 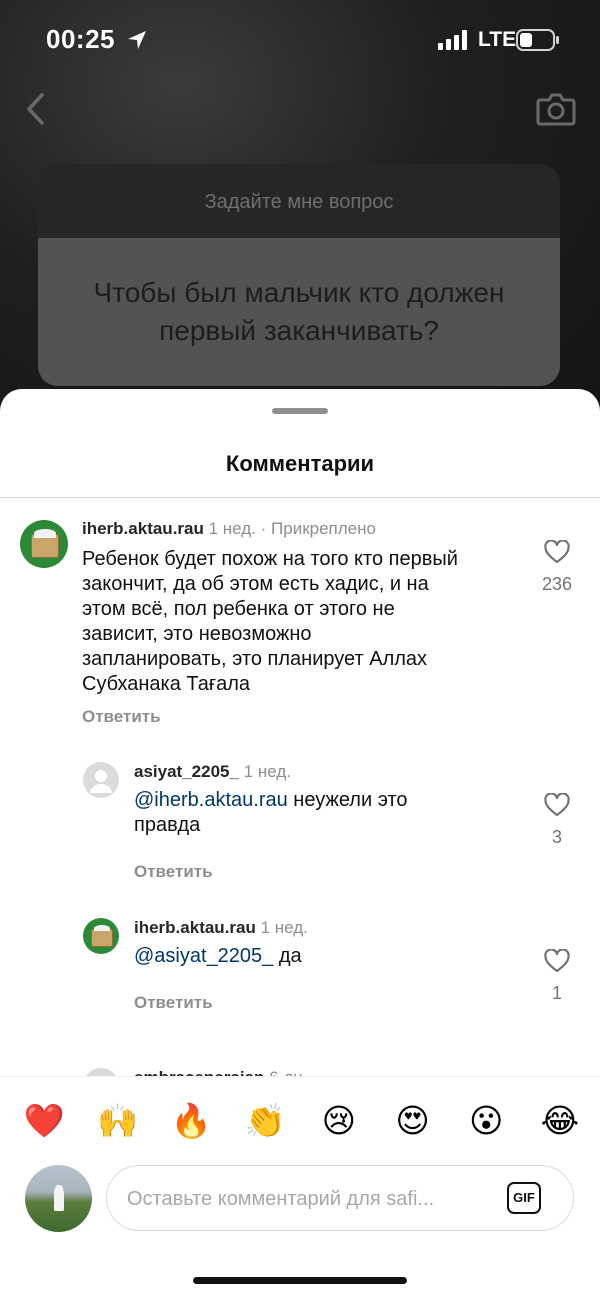 What do you see at coordinates (300, 1280) in the screenshot?
I see `home-indicator` at bounding box center [300, 1280].